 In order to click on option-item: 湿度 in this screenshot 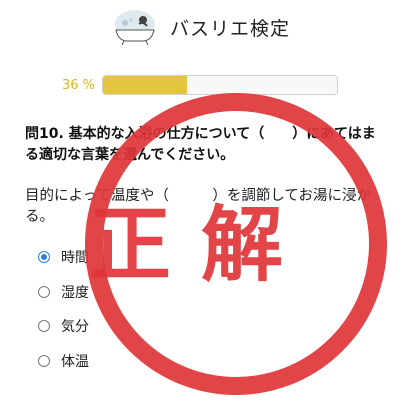, I will do `click(148, 292)`.